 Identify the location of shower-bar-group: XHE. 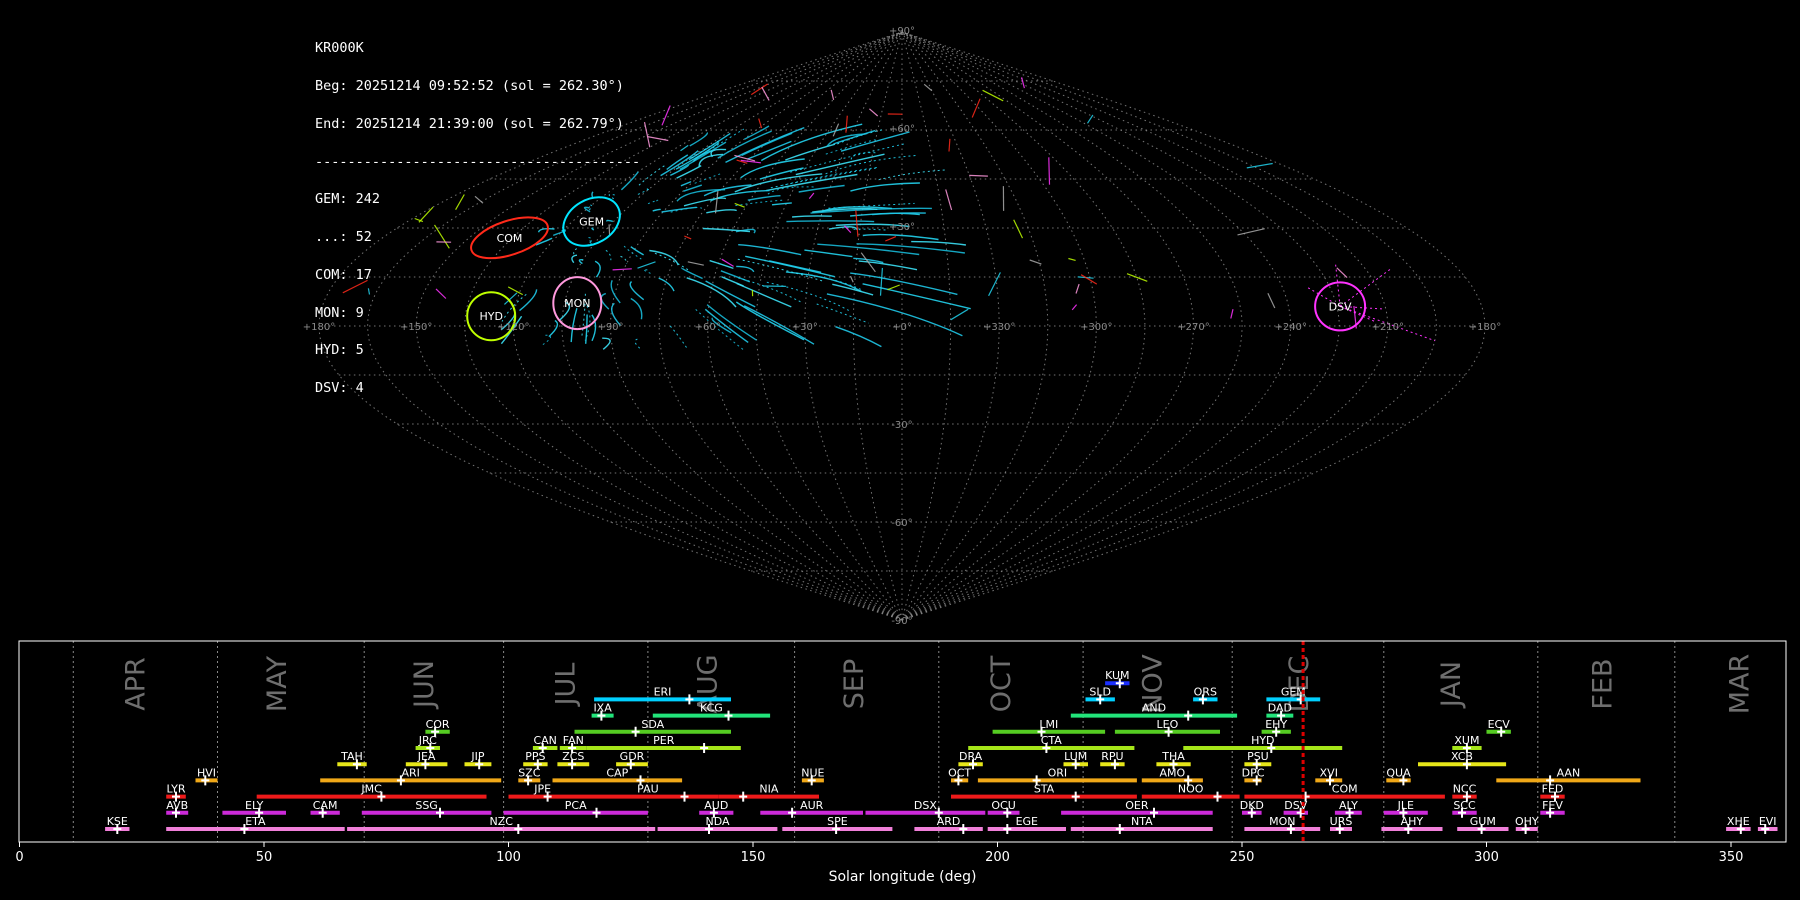
(1738, 824).